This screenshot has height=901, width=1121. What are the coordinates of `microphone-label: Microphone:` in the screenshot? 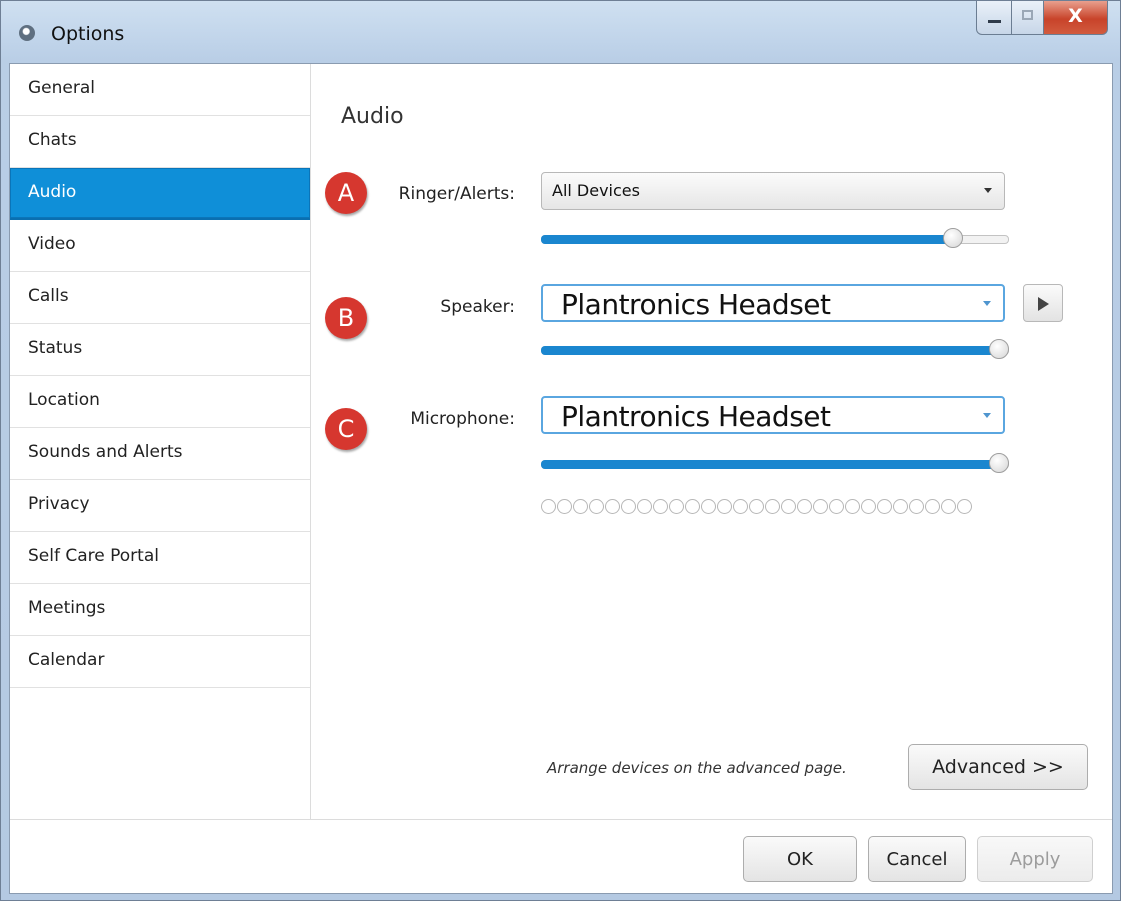 It's located at (462, 419).